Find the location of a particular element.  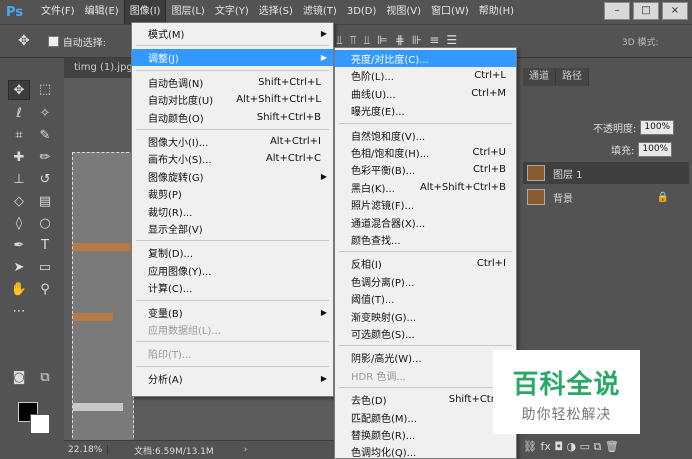

adjust-menu-item: 色相/饱和度(H)... Ctrl+U is located at coordinates (425, 152).